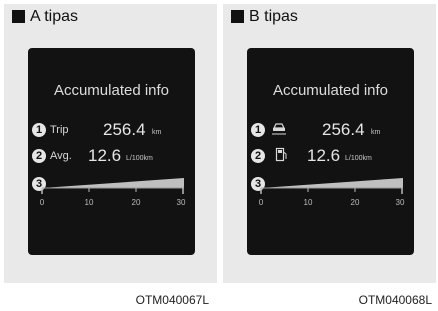 This screenshot has height=311, width=438. Describe the element at coordinates (395, 300) in the screenshot. I see `figure-code: OTM040068L` at that location.